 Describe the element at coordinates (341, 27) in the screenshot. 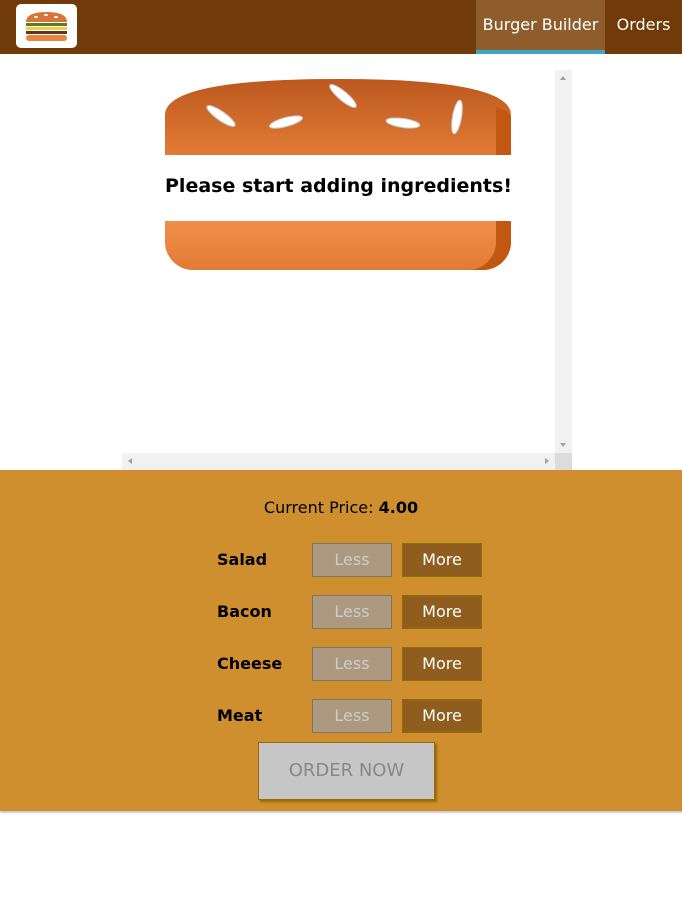

I see `toolbar: Burger Builder Orders` at that location.